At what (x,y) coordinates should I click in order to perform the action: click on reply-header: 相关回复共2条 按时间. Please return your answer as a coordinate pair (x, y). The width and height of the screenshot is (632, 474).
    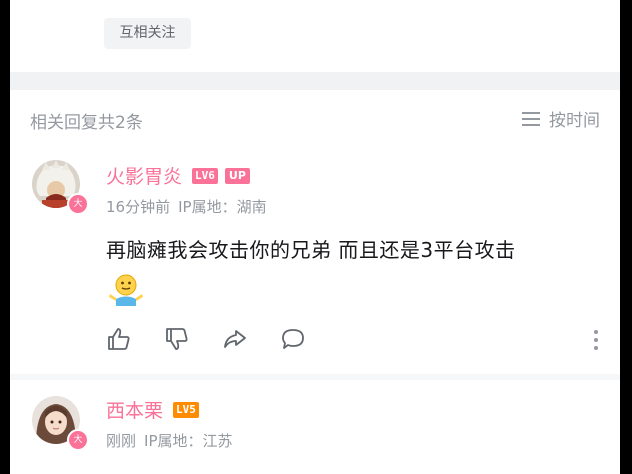
    Looking at the image, I should click on (315, 120).